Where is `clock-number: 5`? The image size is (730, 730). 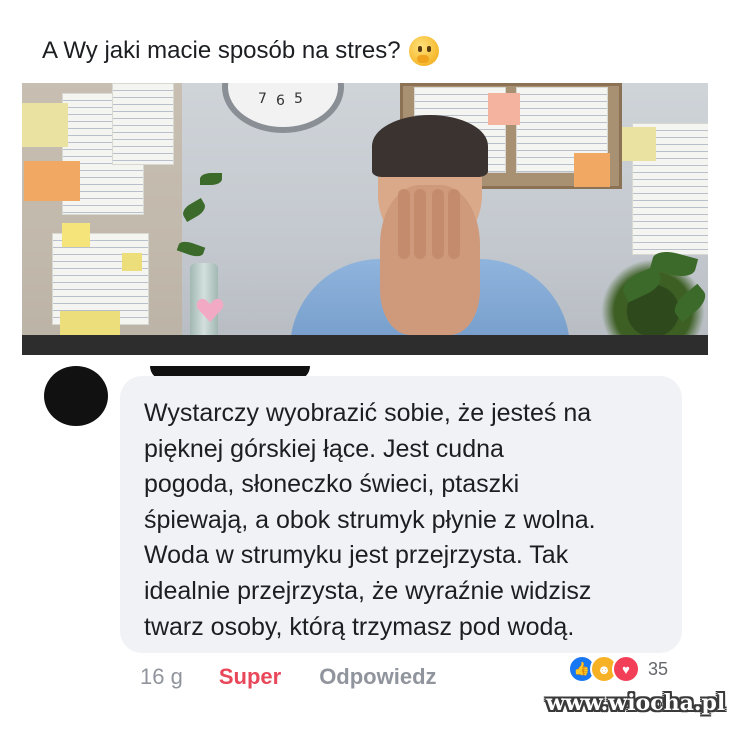 clock-number: 5 is located at coordinates (298, 99).